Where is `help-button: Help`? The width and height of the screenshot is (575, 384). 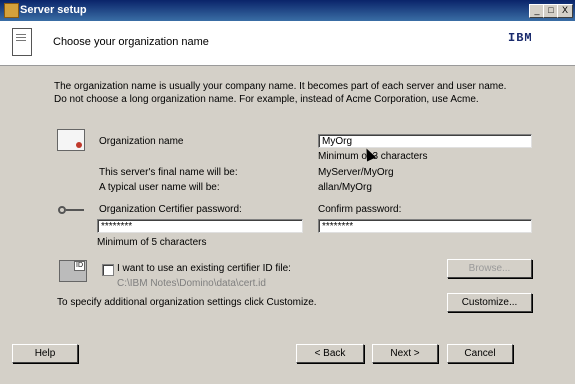 help-button: Help is located at coordinates (45, 353).